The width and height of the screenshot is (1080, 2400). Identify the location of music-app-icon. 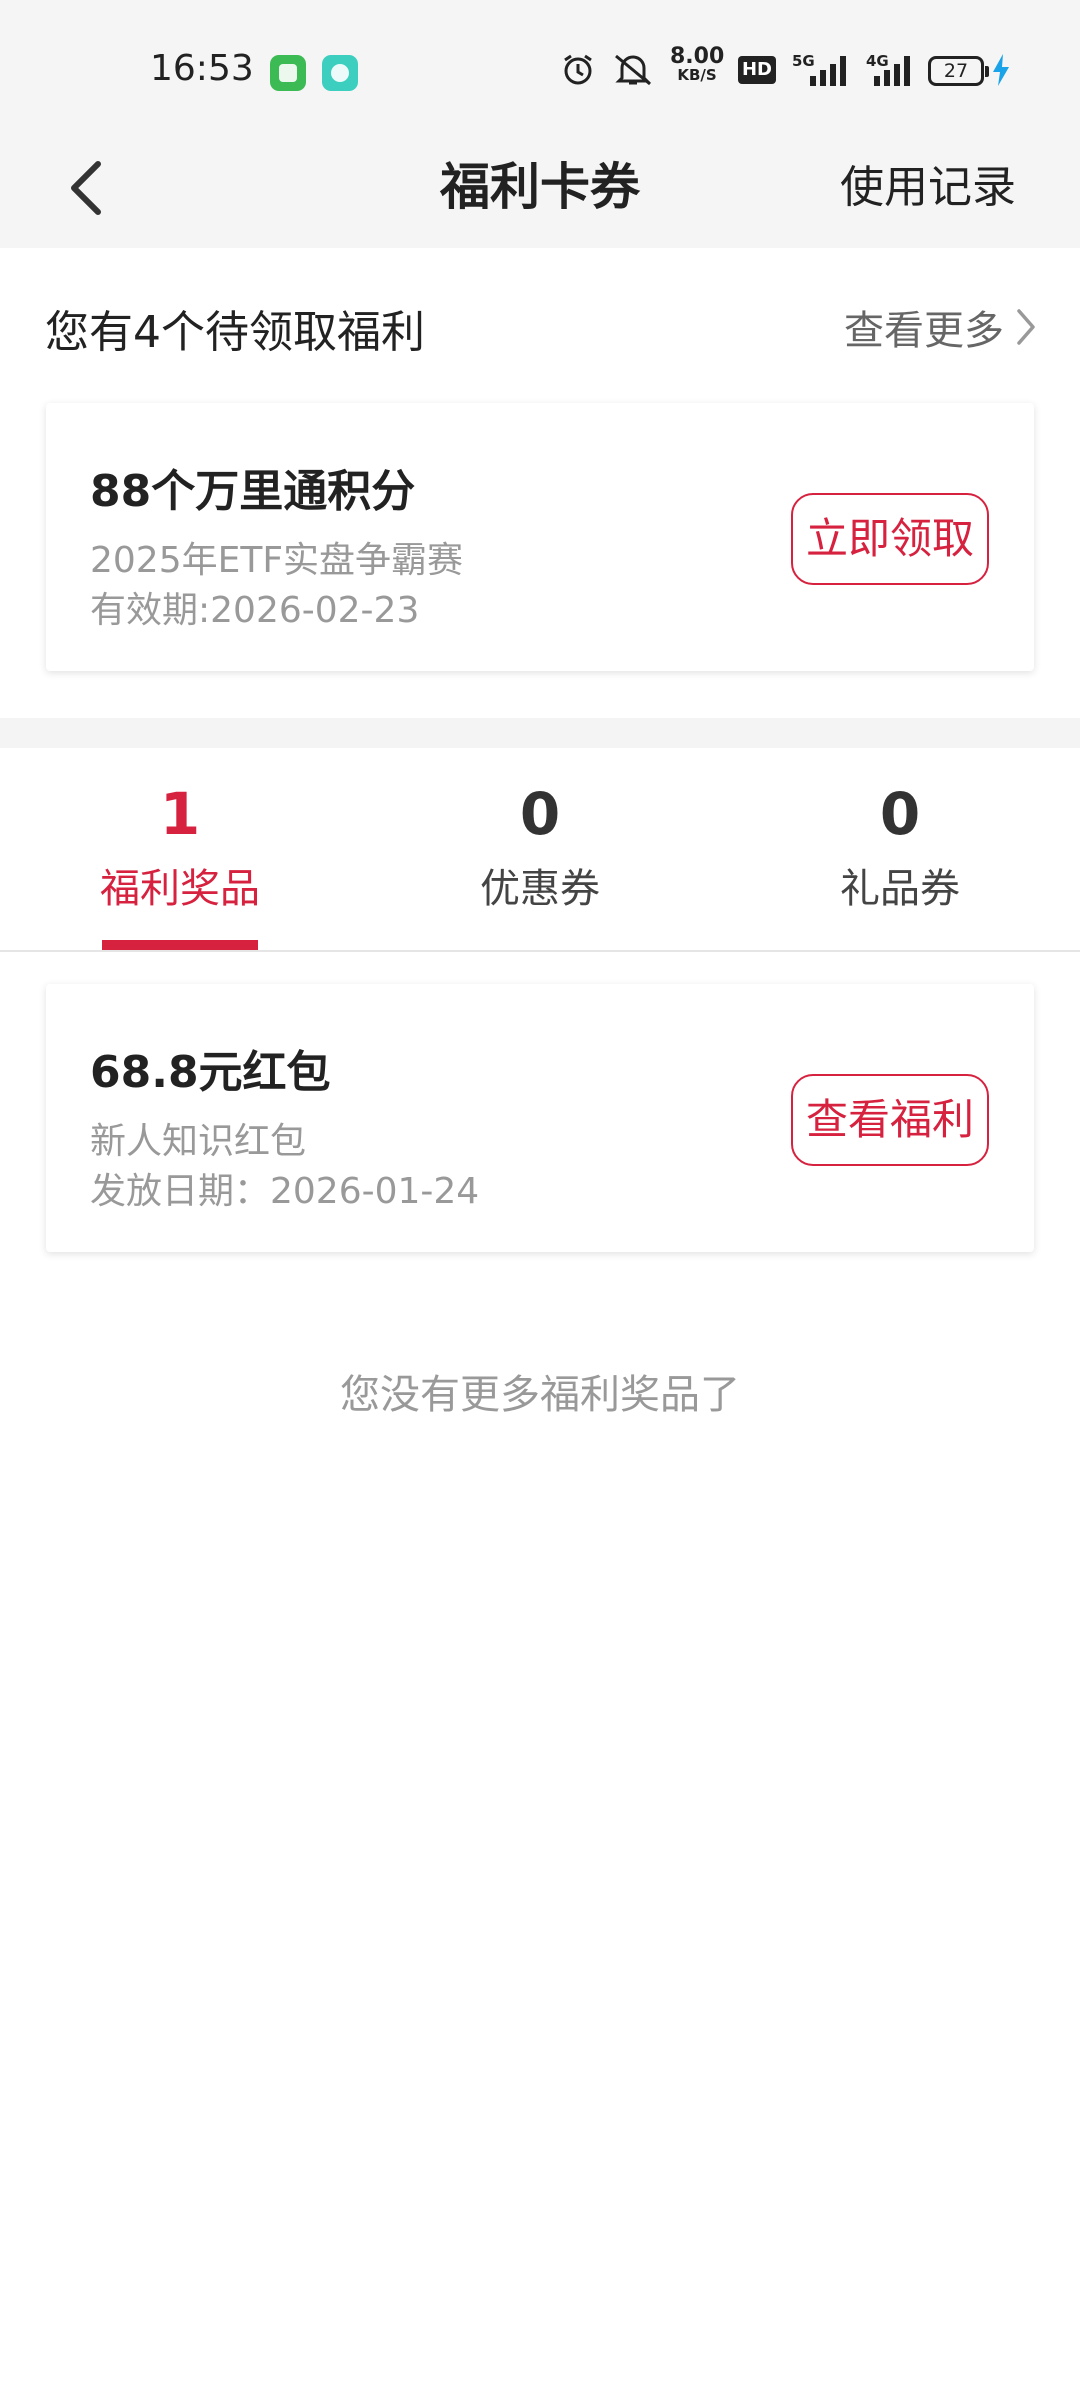
(340, 73).